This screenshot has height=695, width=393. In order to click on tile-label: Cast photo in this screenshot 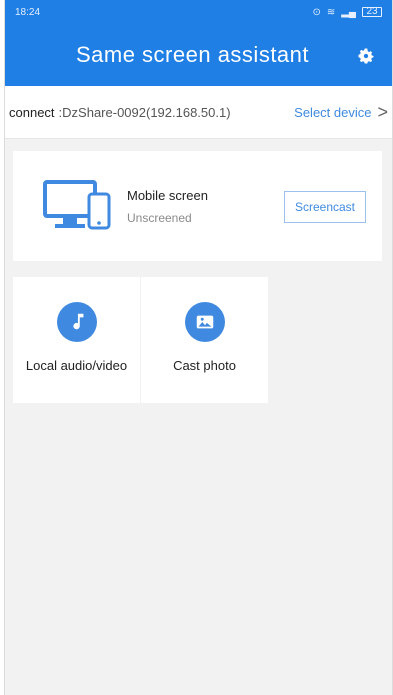, I will do `click(204, 365)`.